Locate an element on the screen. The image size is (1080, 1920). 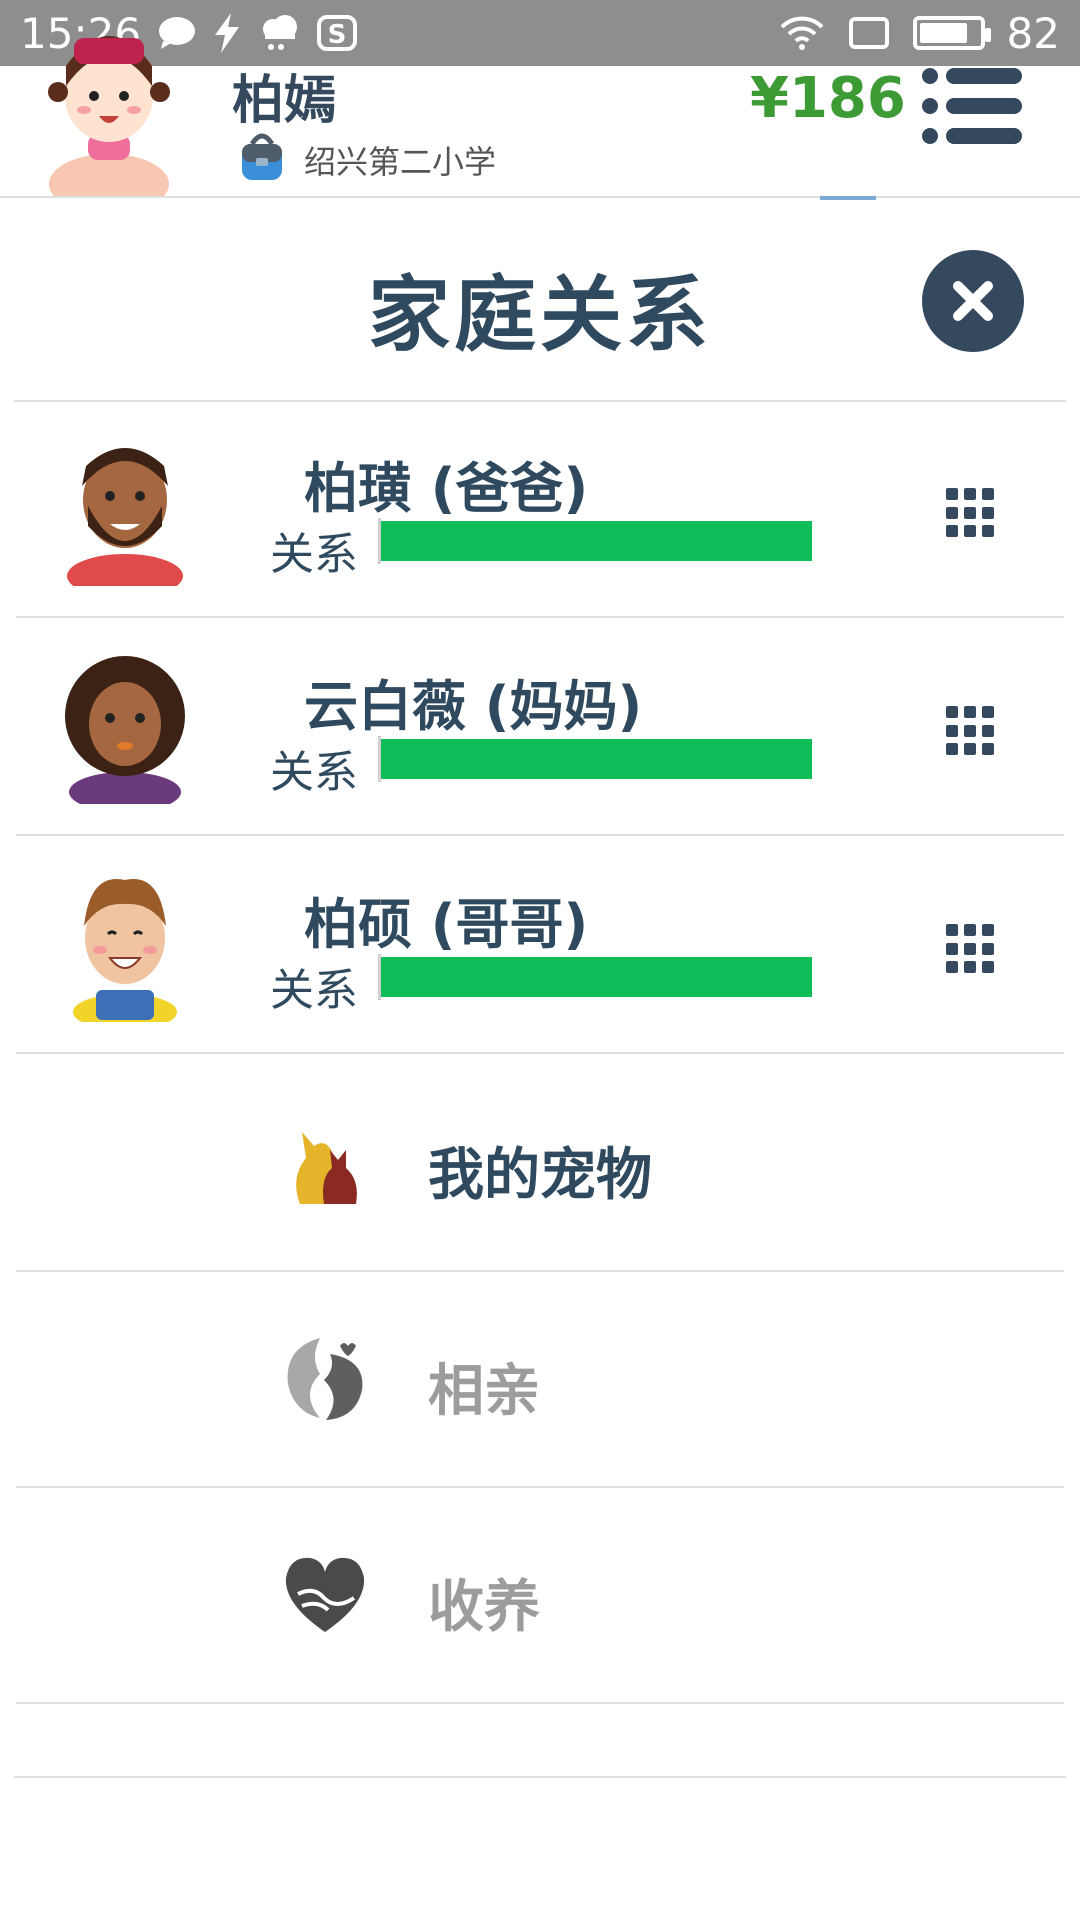
close-button is located at coordinates (973, 301).